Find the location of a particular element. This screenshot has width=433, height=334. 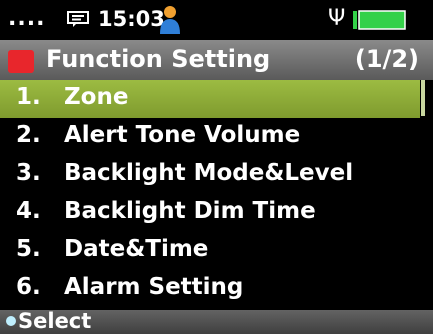

battery-icon is located at coordinates (379, 20).